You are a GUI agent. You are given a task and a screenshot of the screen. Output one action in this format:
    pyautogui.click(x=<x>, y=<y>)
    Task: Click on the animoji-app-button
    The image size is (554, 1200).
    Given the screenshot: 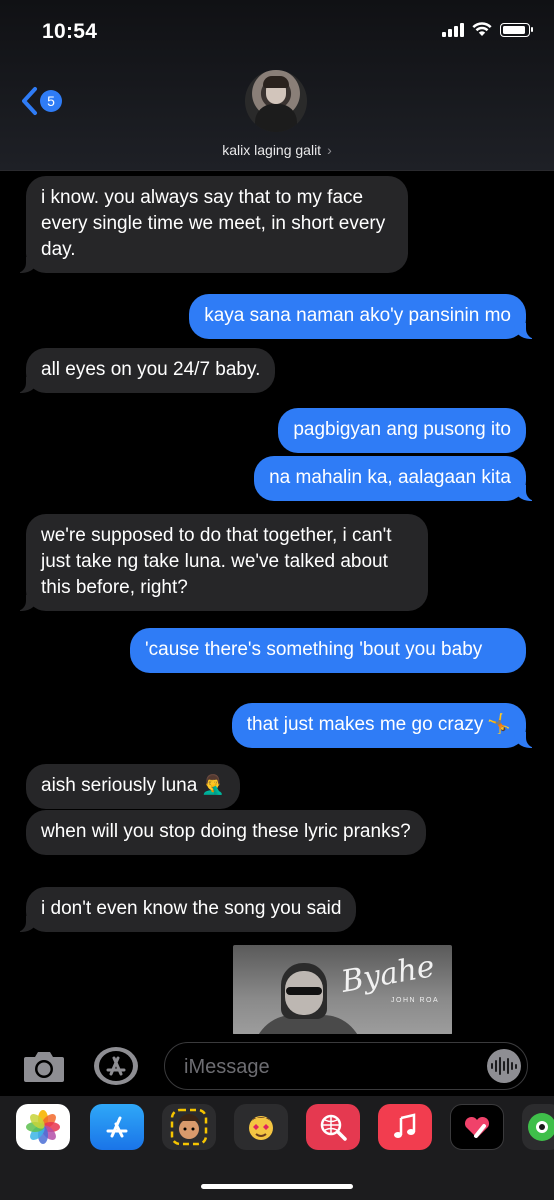 What is the action you would take?
    pyautogui.click(x=261, y=1127)
    